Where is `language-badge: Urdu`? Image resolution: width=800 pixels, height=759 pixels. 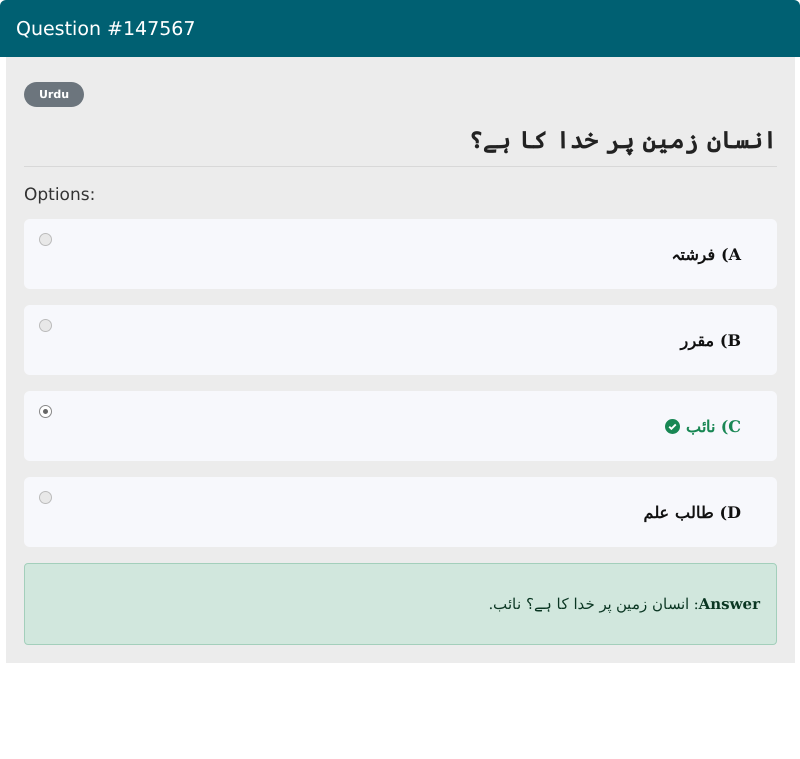
language-badge: Urdu is located at coordinates (54, 94).